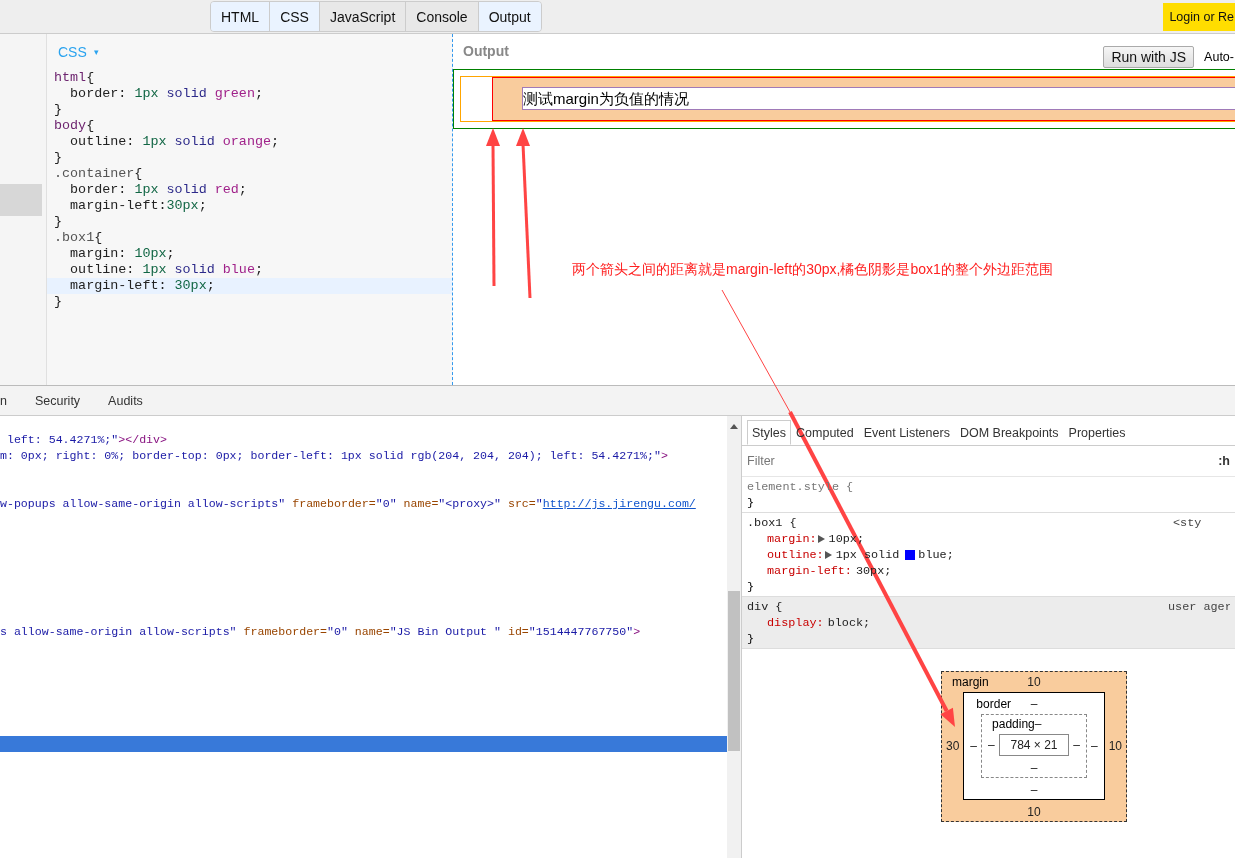 This screenshot has width=1235, height=858. What do you see at coordinates (795, 623) in the screenshot?
I see `property-name: display:` at bounding box center [795, 623].